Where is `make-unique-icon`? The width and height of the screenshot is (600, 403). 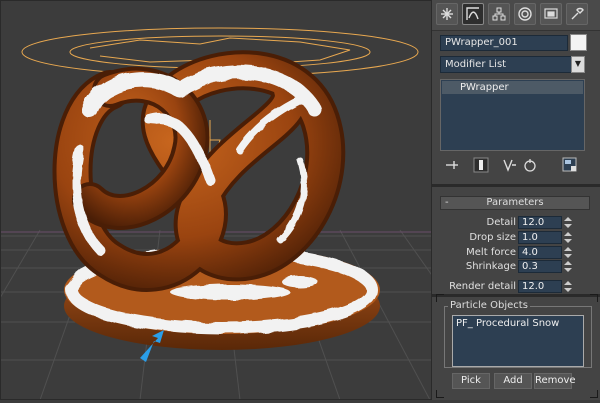
make-unique-icon is located at coordinates (510, 165).